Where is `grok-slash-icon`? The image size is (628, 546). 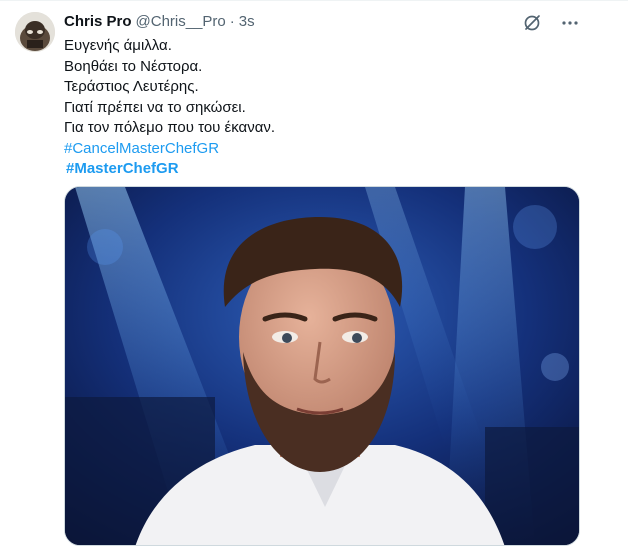
grok-slash-icon is located at coordinates (532, 23).